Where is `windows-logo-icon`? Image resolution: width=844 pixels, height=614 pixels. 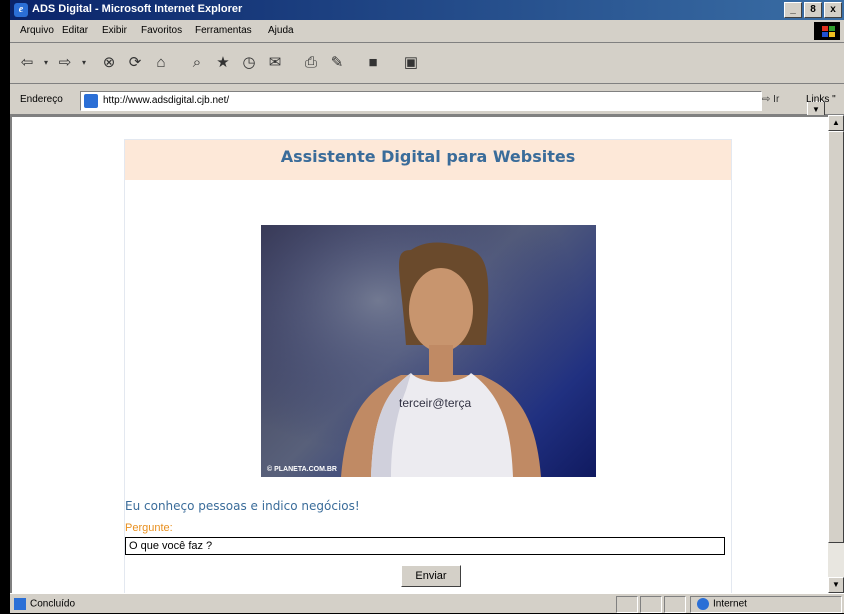
windows-logo-icon is located at coordinates (827, 31).